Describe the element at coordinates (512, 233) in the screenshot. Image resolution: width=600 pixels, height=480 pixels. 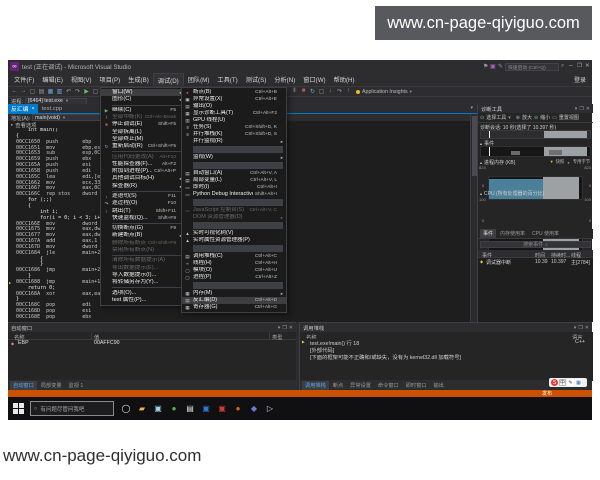
I see `diagnostic-tab: 内存使用率` at that location.